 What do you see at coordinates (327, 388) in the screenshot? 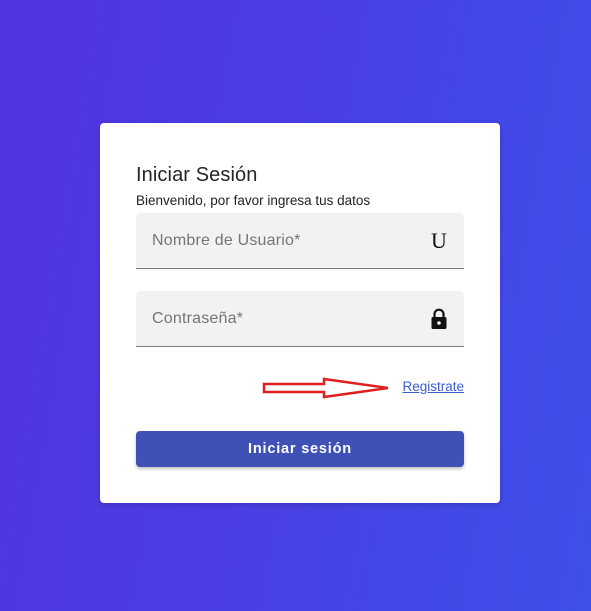
I see `red-arrow-icon` at bounding box center [327, 388].